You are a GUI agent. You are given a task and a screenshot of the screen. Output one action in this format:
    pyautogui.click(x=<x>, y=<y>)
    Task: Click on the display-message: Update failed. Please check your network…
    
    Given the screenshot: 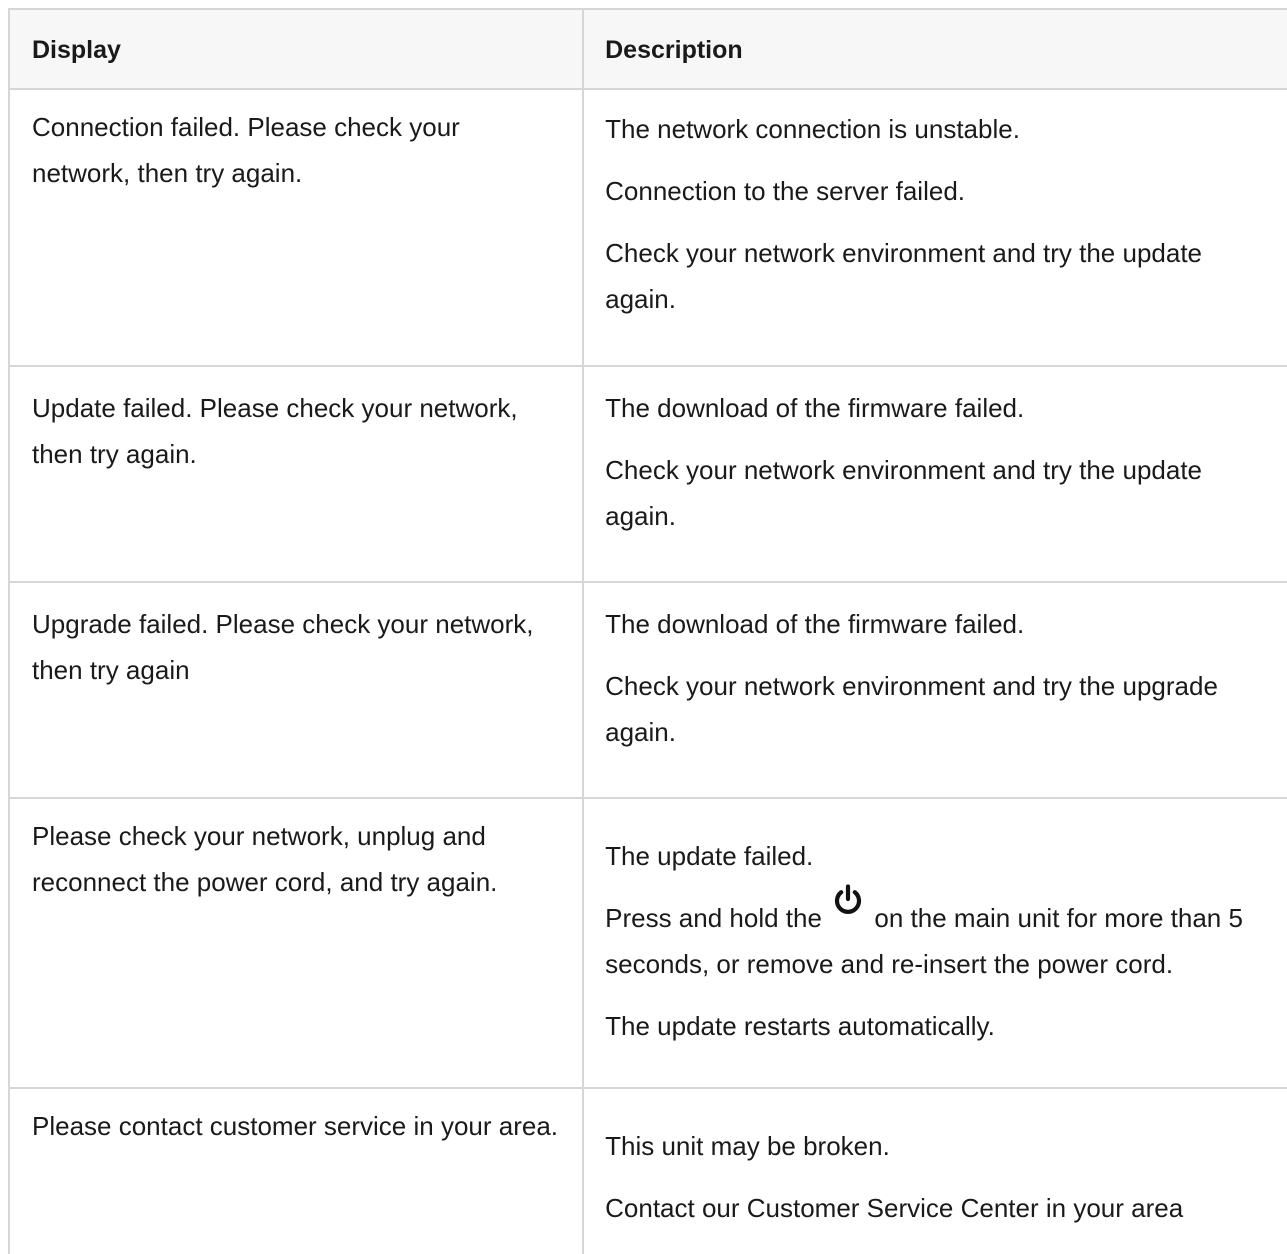 What is the action you would take?
    pyautogui.click(x=275, y=431)
    